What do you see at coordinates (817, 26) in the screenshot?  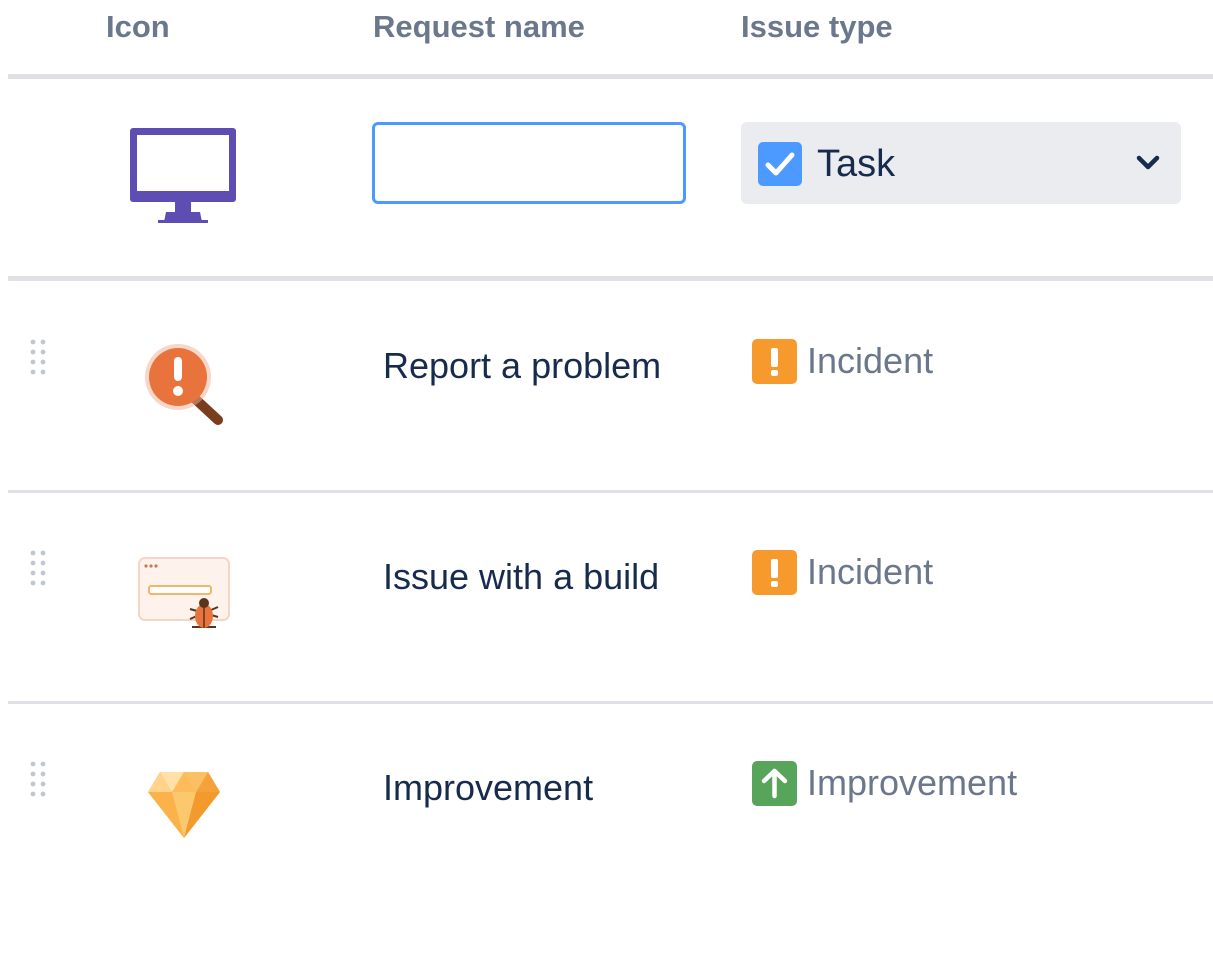 I see `column-header-issue-type: Issue type` at bounding box center [817, 26].